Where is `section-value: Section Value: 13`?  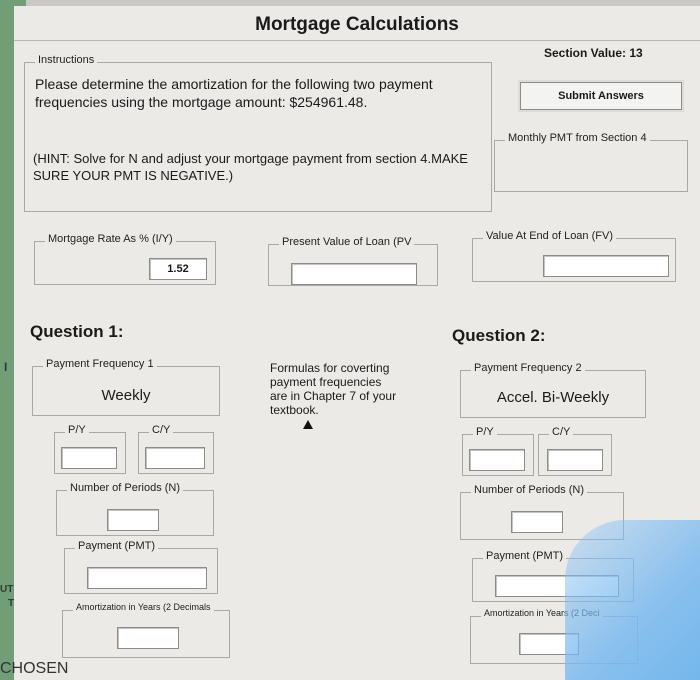 section-value: Section Value: 13 is located at coordinates (593, 53).